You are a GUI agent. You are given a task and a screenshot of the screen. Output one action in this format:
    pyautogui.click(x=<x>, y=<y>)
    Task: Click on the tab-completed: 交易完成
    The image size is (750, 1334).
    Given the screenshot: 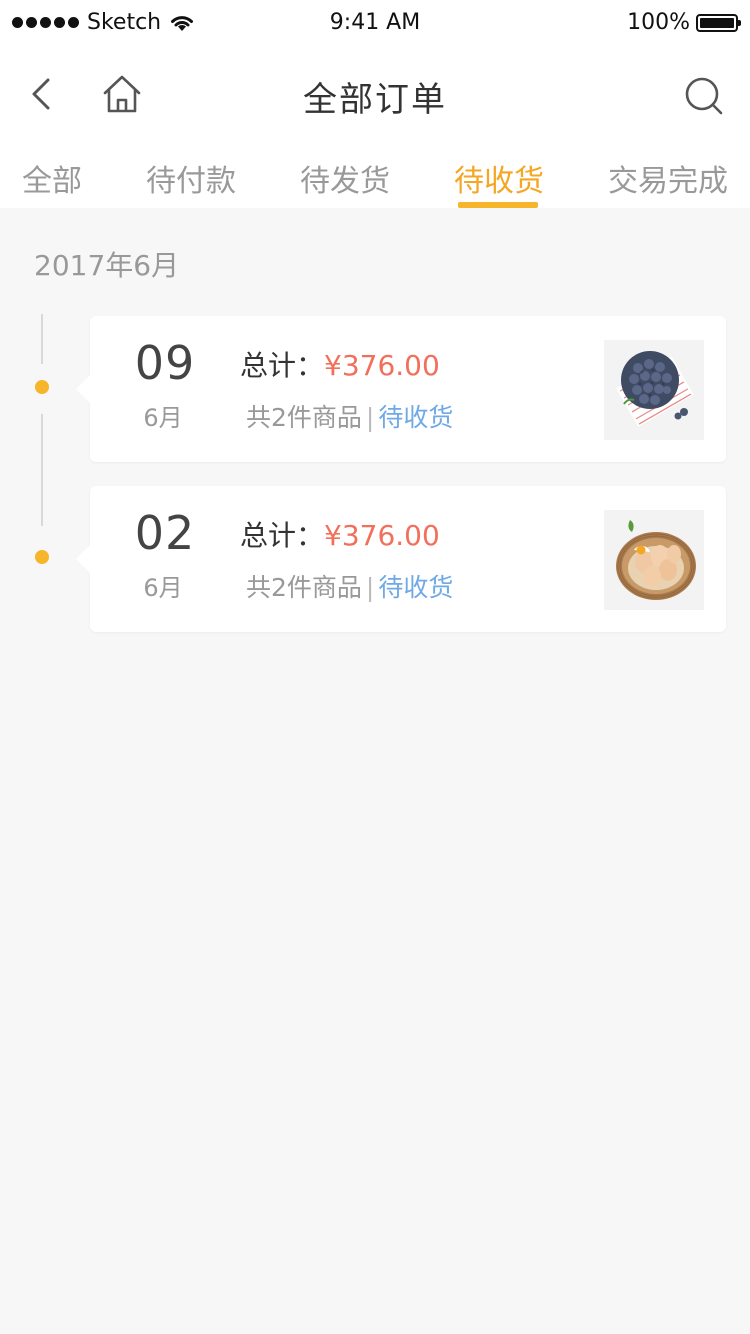 What is the action you would take?
    pyautogui.click(x=668, y=178)
    